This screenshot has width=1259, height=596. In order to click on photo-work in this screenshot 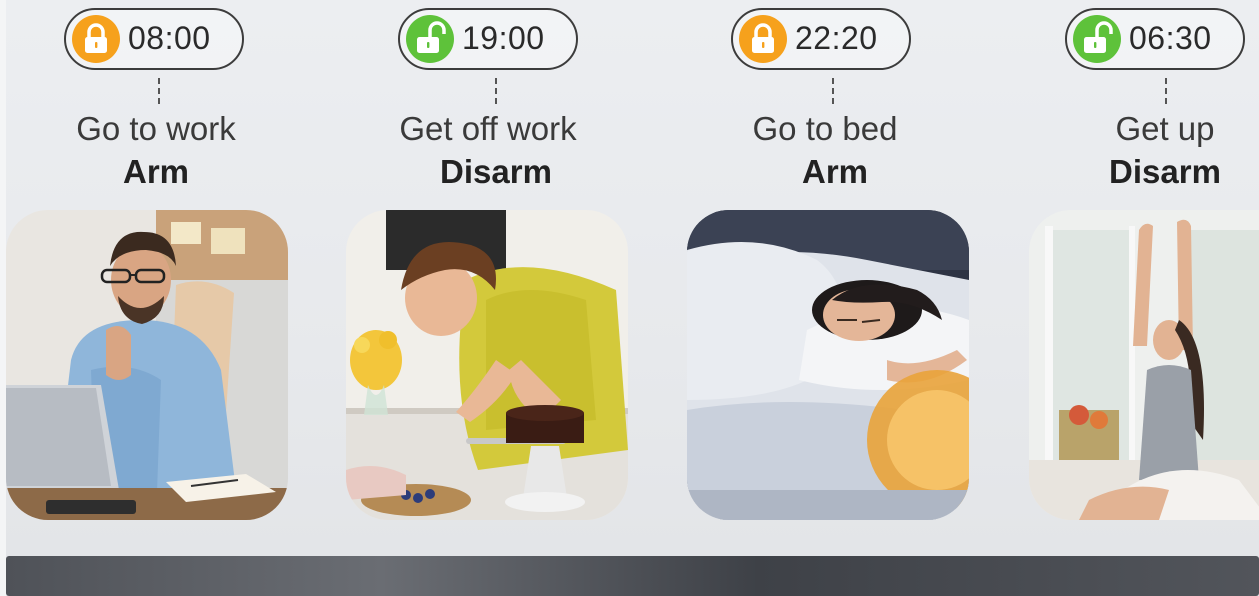, I will do `click(147, 365)`.